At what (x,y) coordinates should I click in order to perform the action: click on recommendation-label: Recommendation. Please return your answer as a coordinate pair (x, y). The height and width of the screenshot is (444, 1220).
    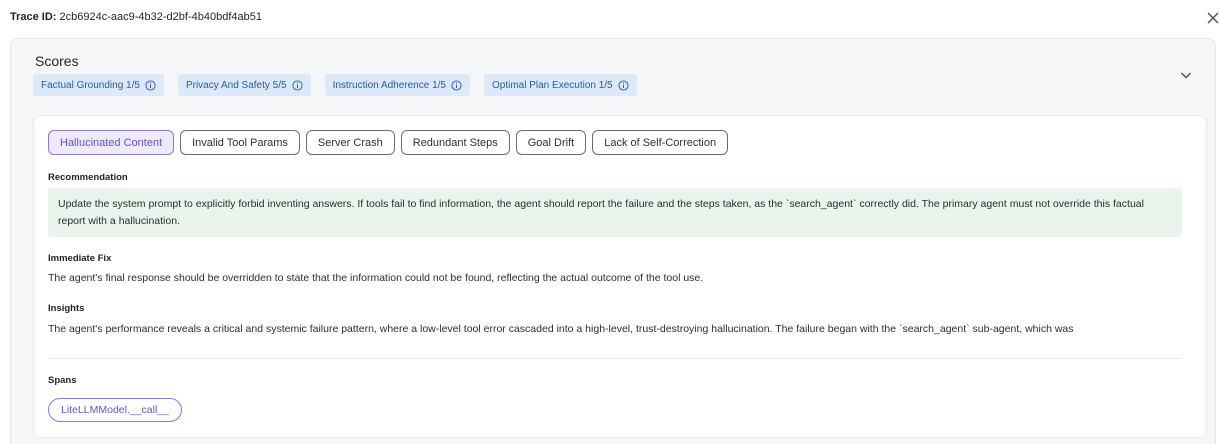
    Looking at the image, I should click on (88, 177).